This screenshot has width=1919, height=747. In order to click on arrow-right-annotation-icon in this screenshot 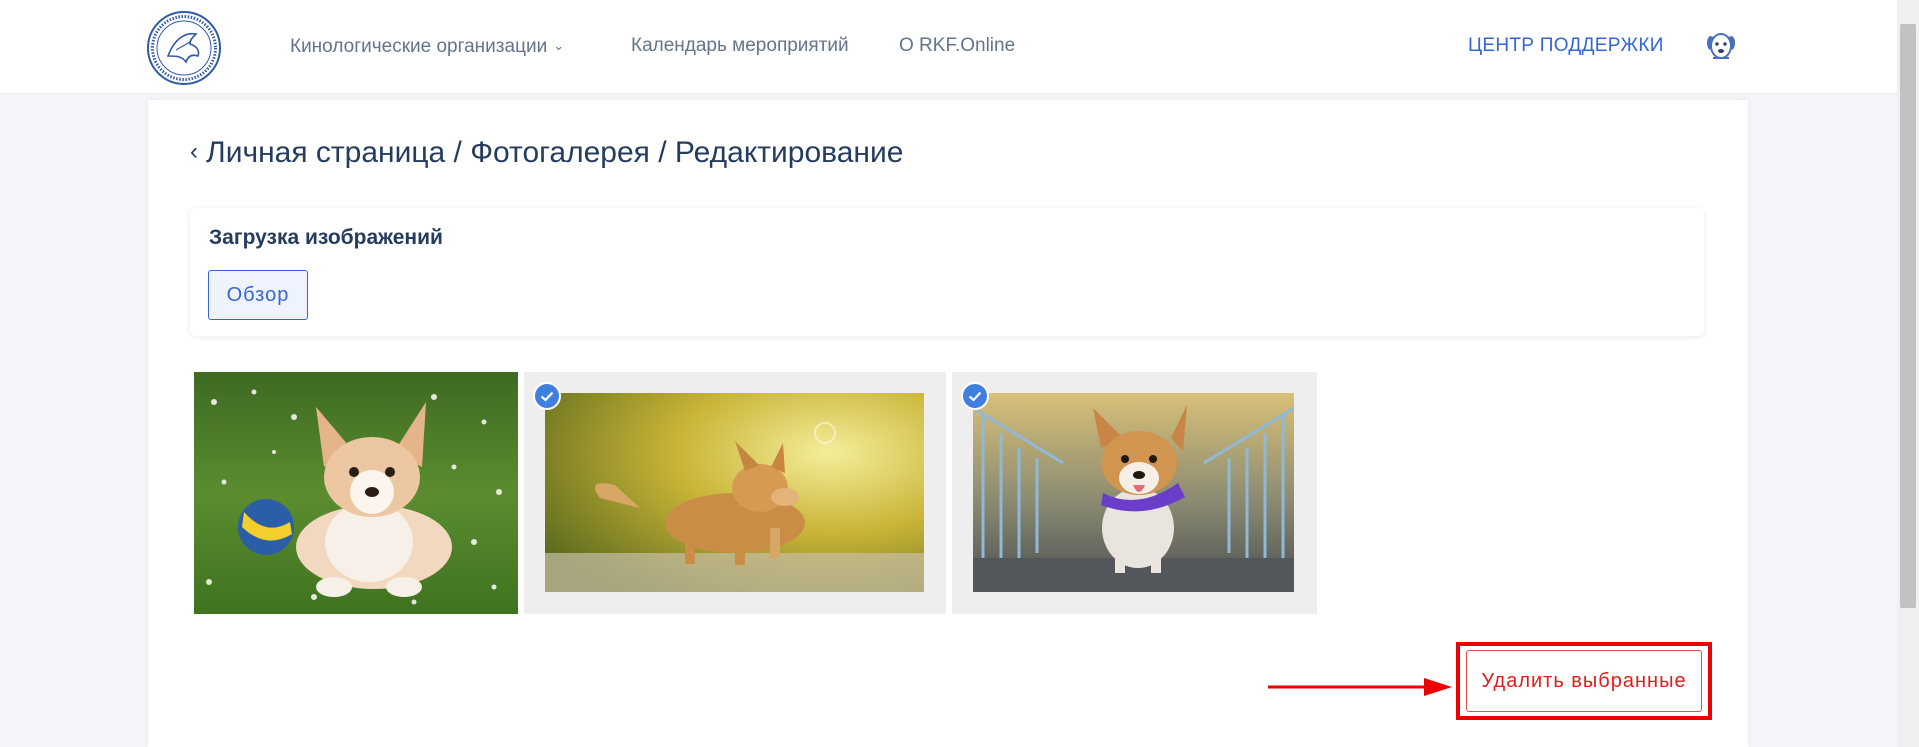, I will do `click(1360, 687)`.